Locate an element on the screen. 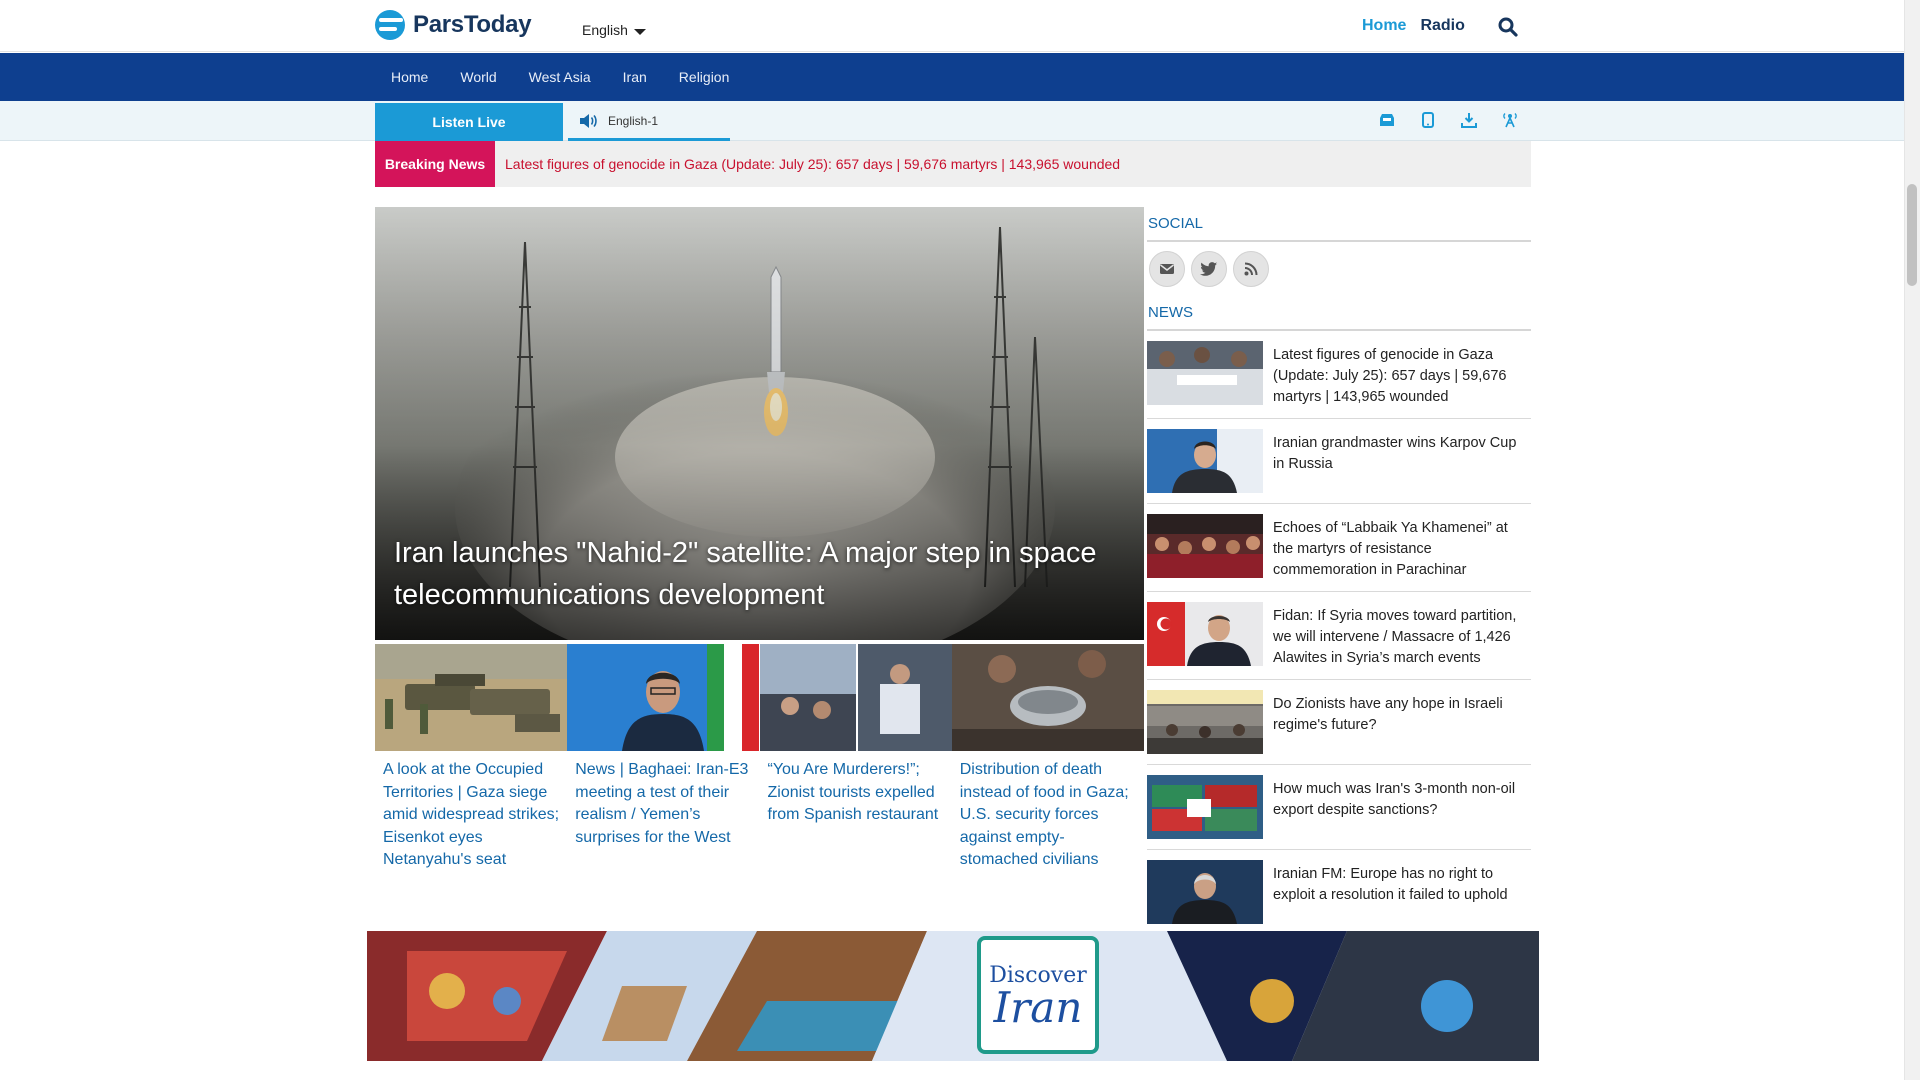  channel-selector: English-1 is located at coordinates (649, 122).